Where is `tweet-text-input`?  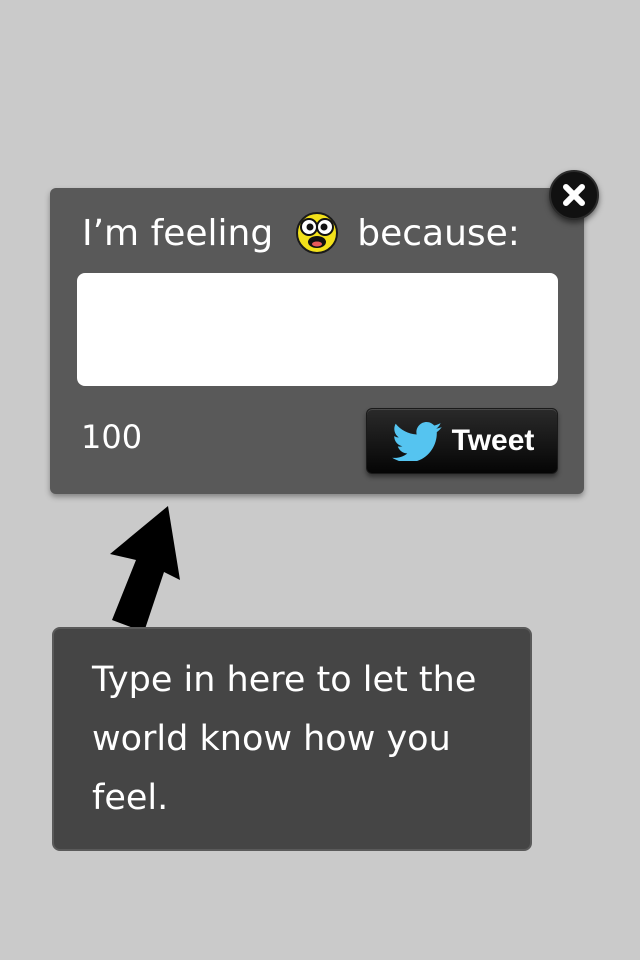
tweet-text-input is located at coordinates (317, 329).